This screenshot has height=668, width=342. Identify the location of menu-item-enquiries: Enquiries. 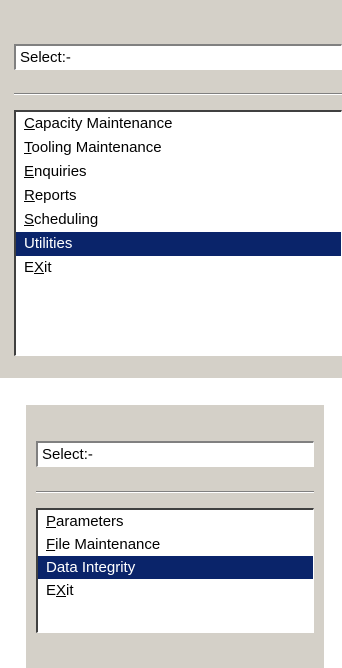
(178, 172).